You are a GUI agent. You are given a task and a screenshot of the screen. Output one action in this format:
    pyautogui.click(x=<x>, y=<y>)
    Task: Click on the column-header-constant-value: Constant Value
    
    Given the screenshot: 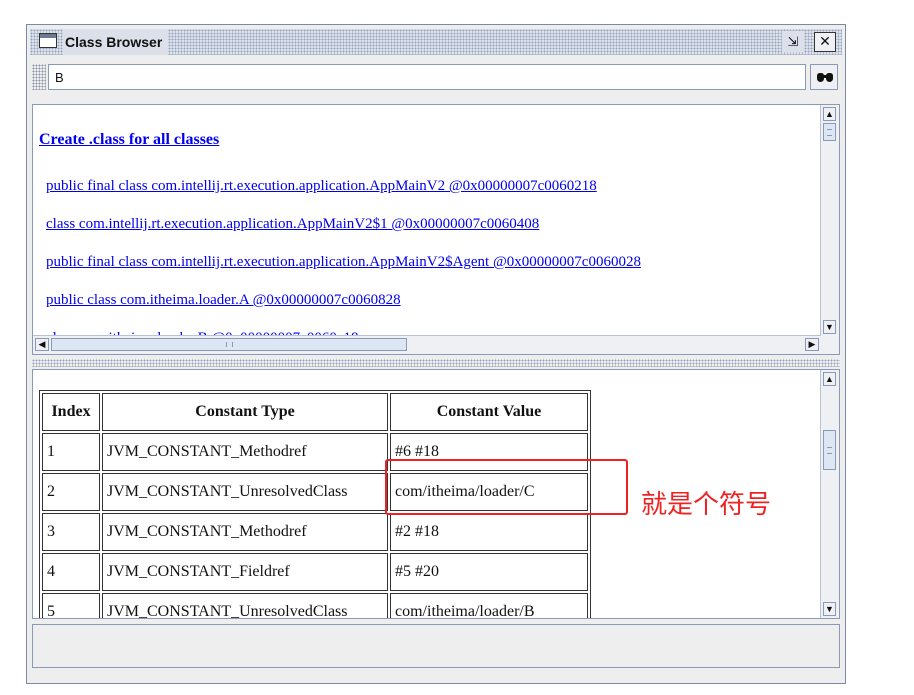 What is the action you would take?
    pyautogui.click(x=489, y=412)
    